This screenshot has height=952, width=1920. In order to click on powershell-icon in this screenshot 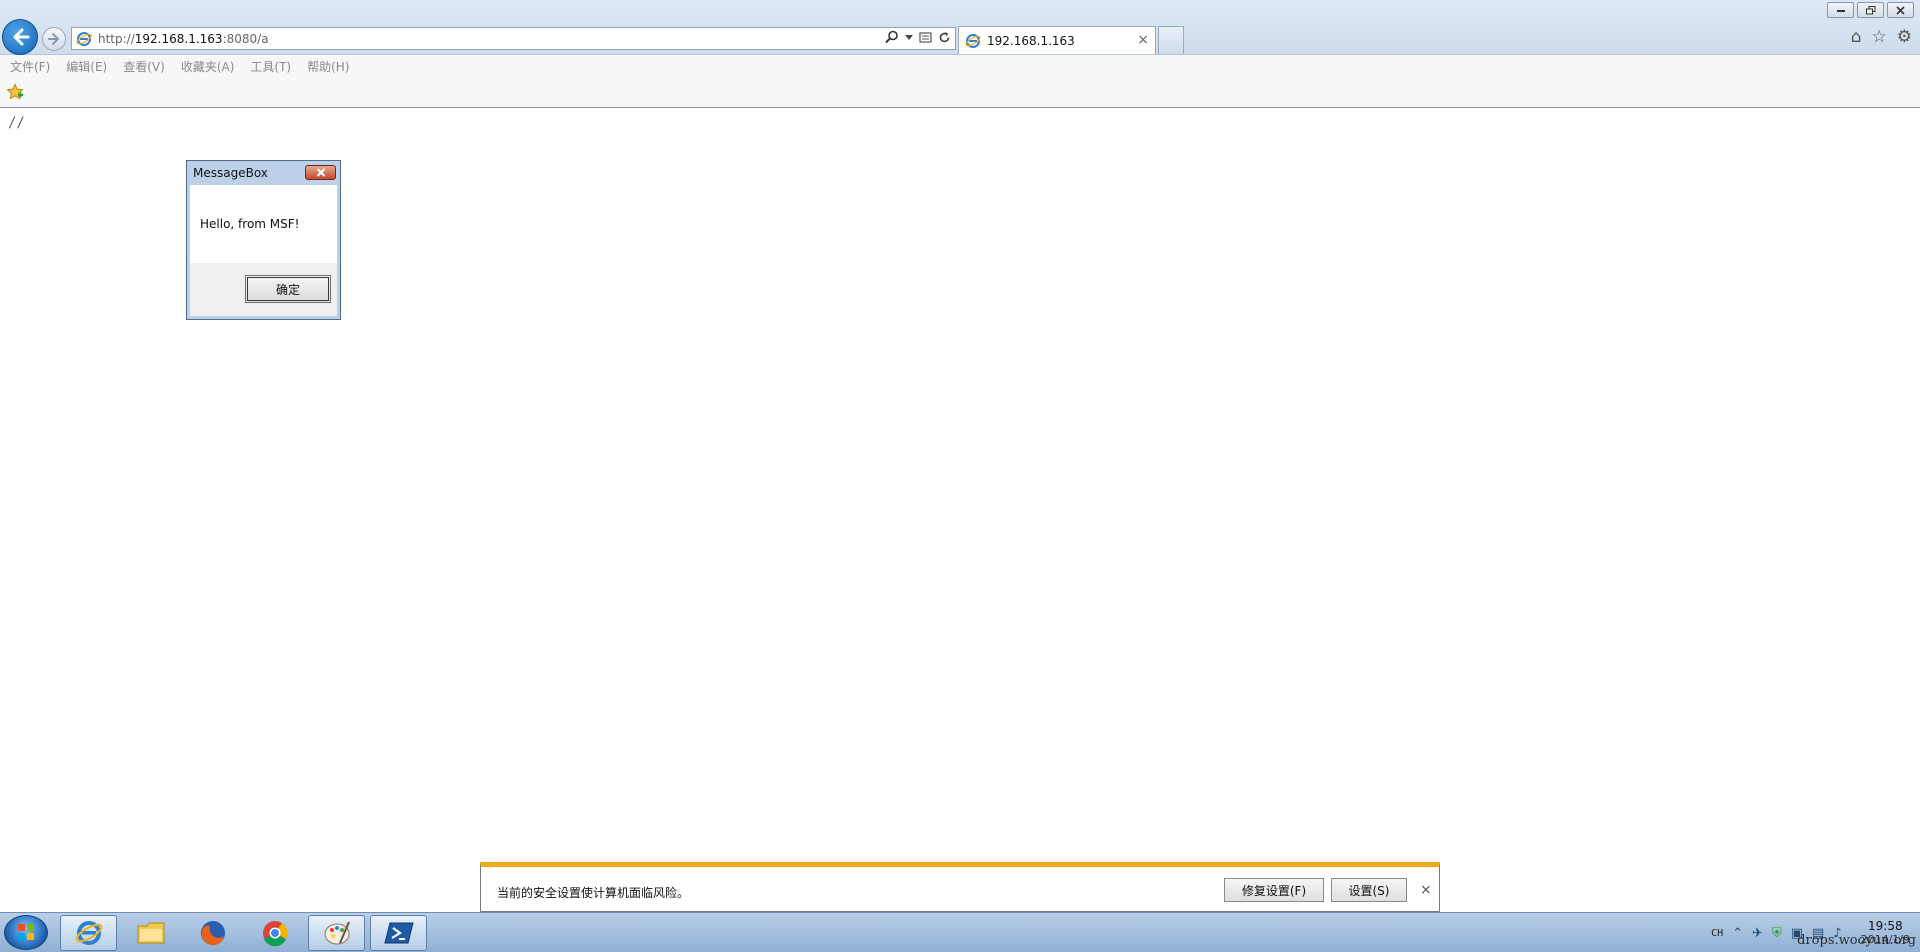, I will do `click(398, 933)`.